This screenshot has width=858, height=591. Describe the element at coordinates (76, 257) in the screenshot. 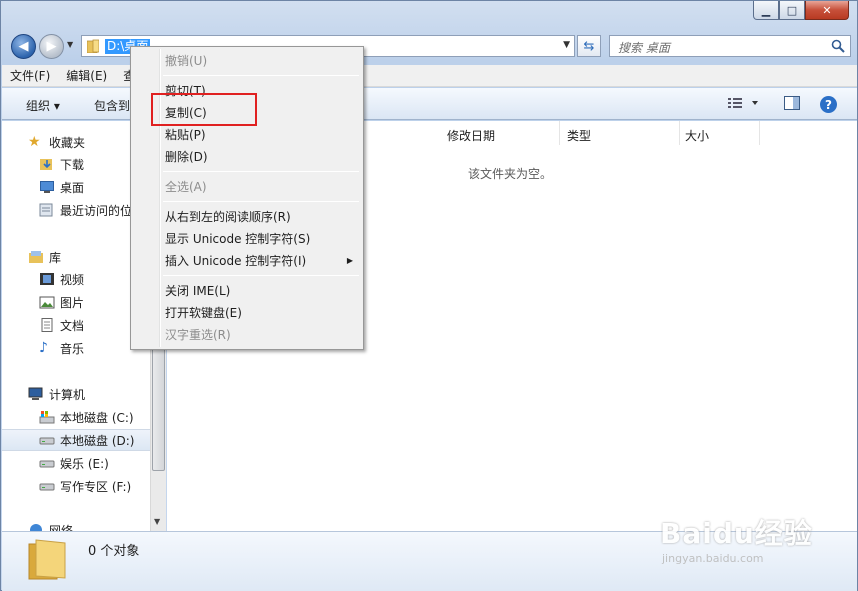

I see `nav-libraries: 库` at that location.